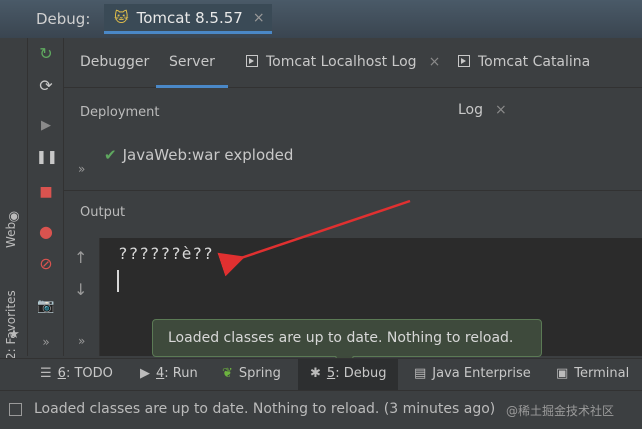  Describe the element at coordinates (46, 126) in the screenshot. I see `resume-icon: ▶` at that location.